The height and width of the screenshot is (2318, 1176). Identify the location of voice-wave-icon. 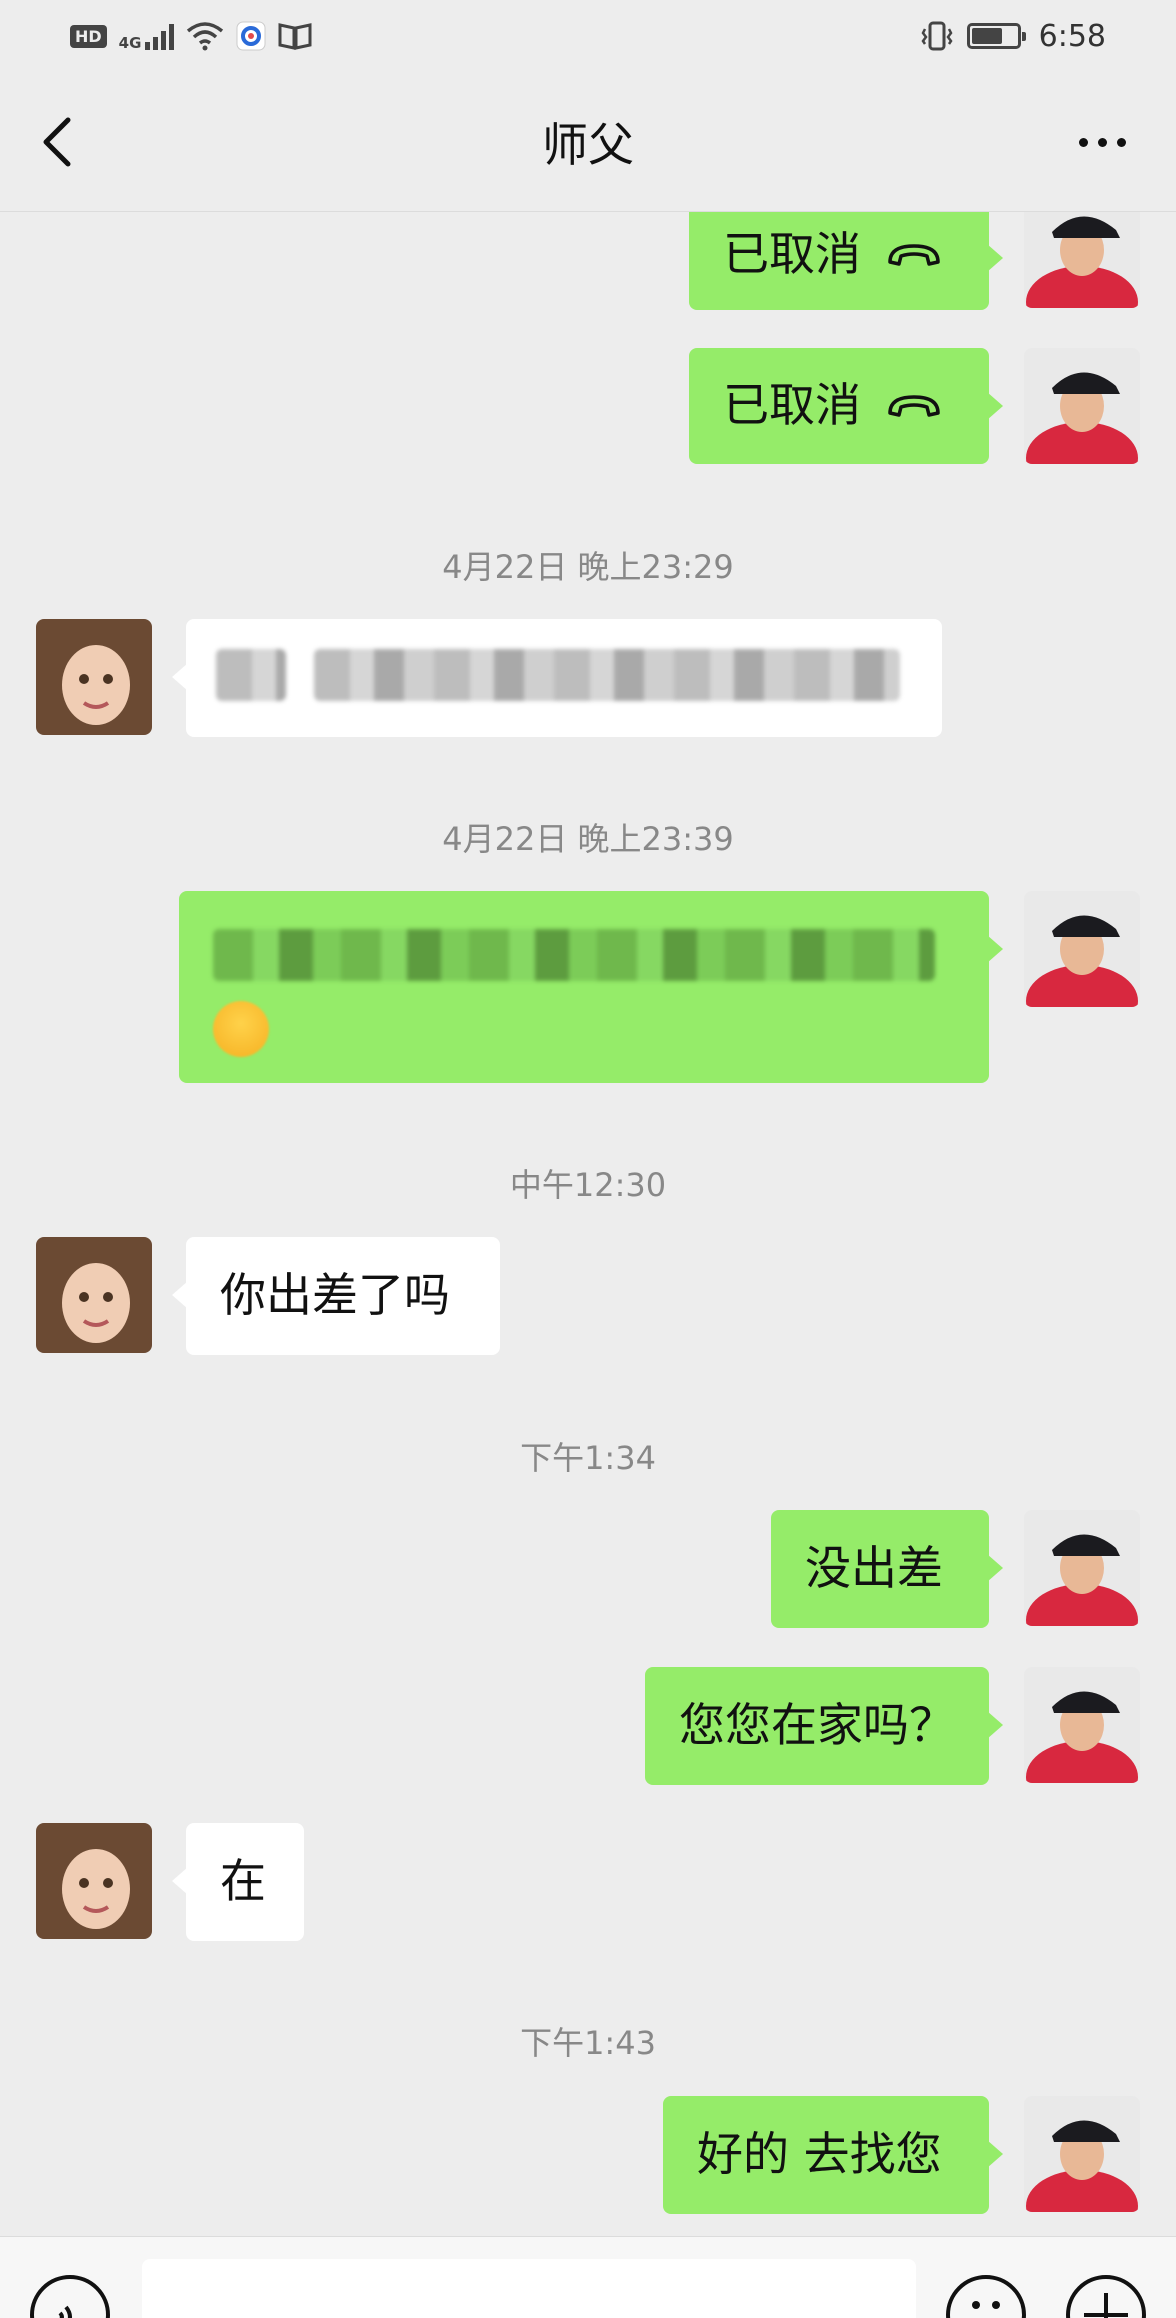
(65, 2311).